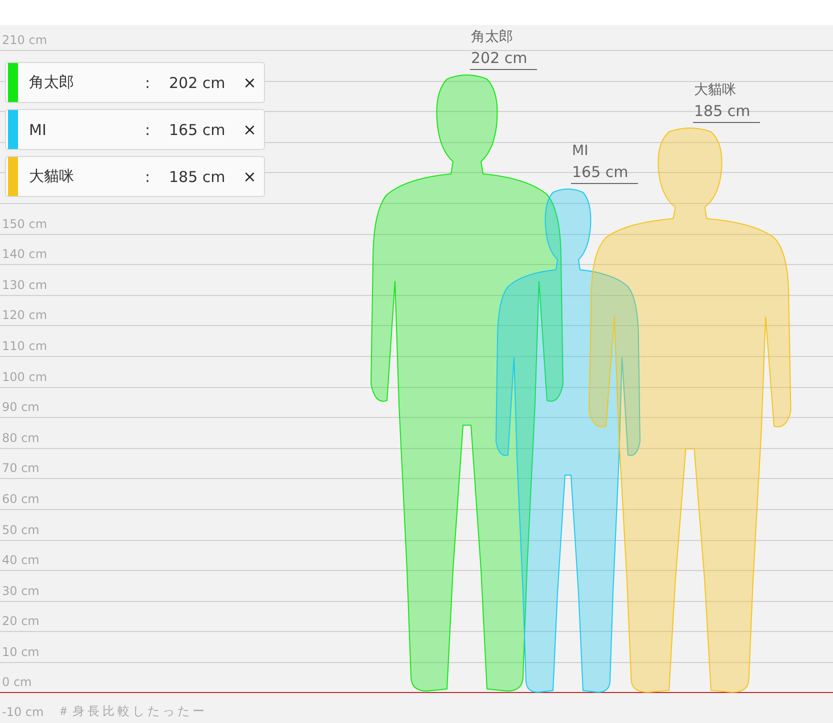  Describe the element at coordinates (21, 499) in the screenshot. I see `axis-label: 60 cm` at that location.